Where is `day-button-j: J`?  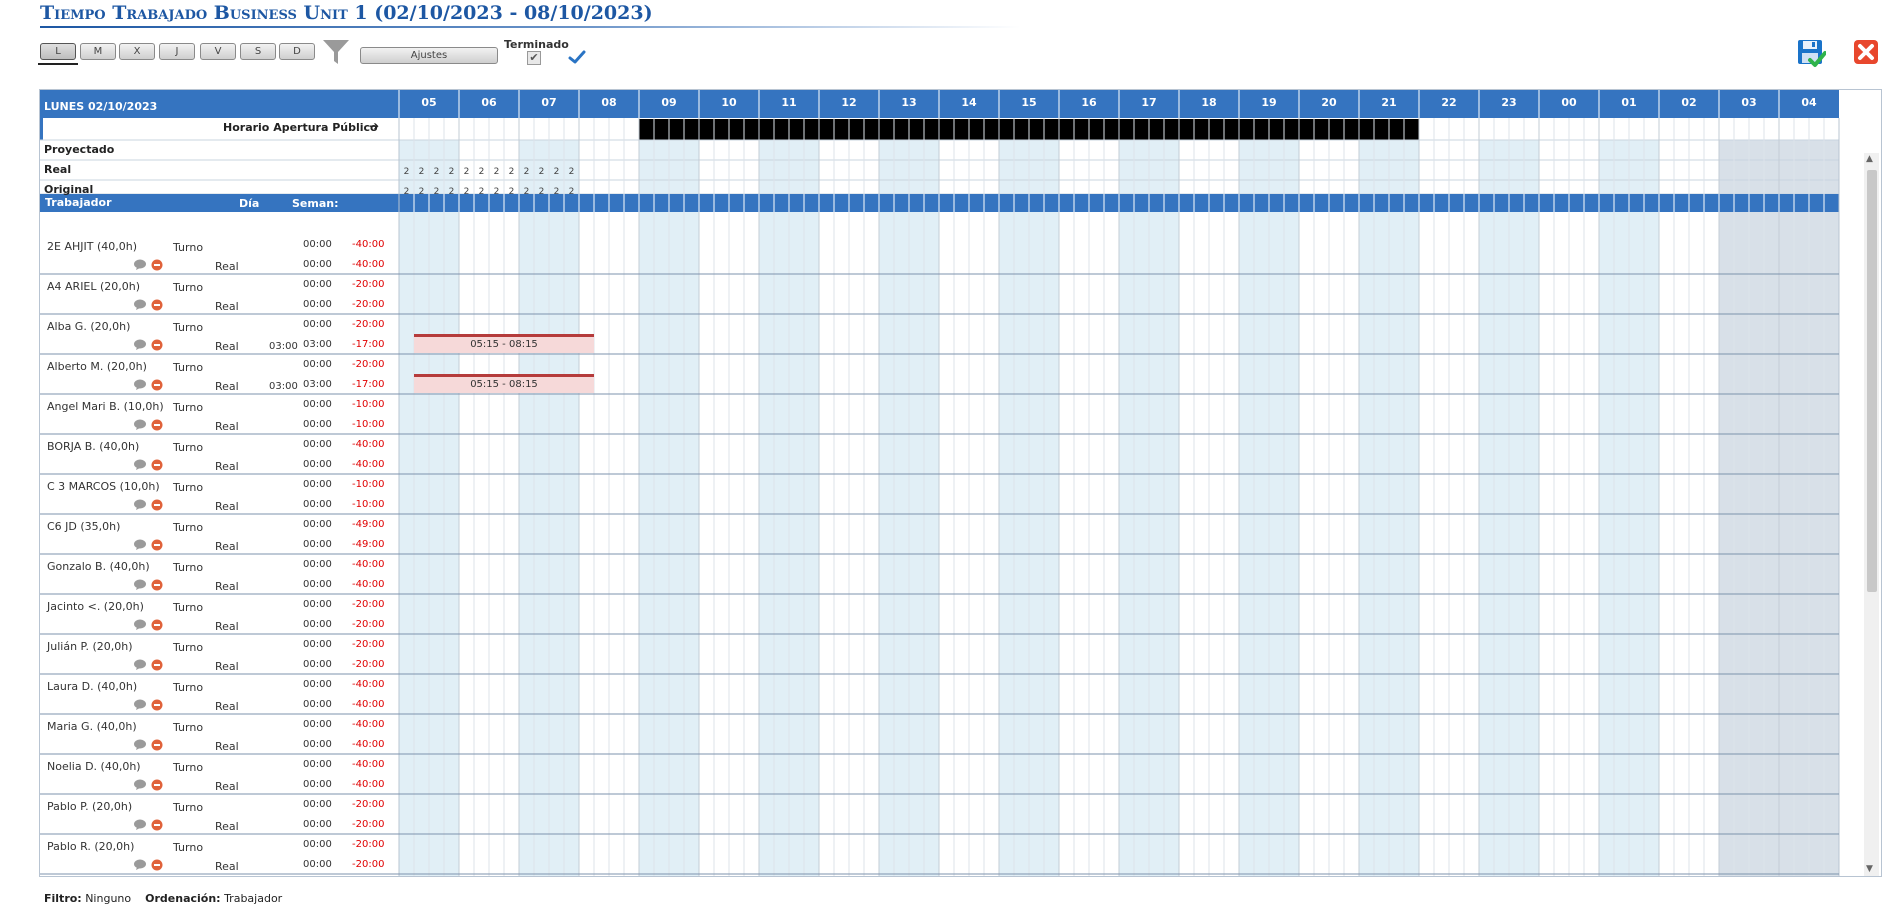
day-button-j: J is located at coordinates (177, 51).